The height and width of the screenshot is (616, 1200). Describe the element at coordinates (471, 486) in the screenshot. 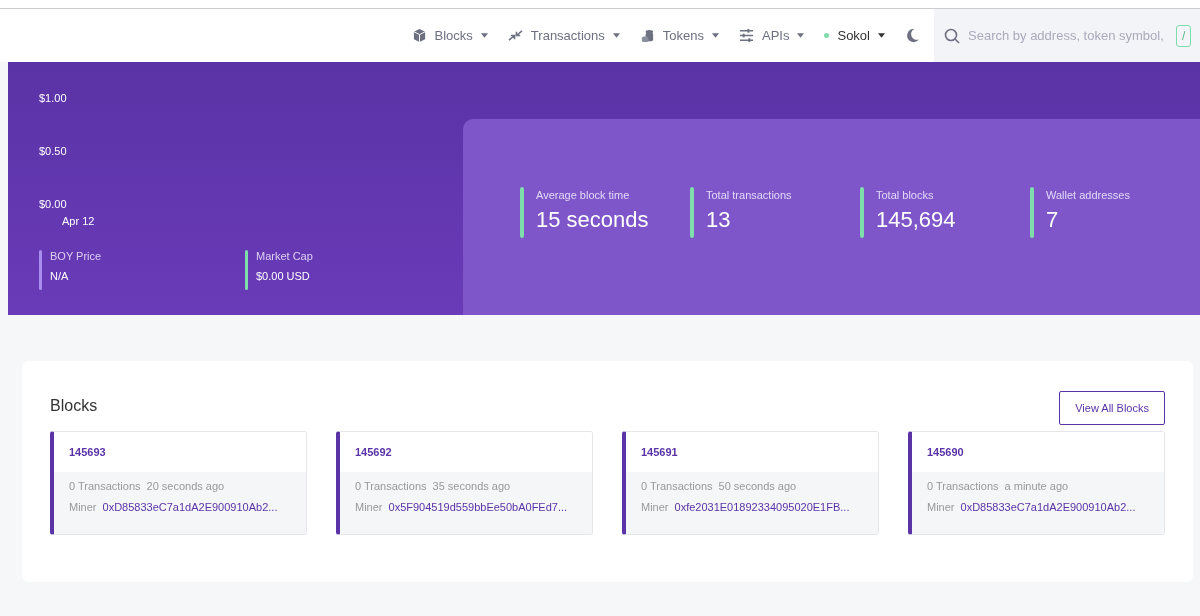

I see `block-age: 35 seconds ago` at that location.